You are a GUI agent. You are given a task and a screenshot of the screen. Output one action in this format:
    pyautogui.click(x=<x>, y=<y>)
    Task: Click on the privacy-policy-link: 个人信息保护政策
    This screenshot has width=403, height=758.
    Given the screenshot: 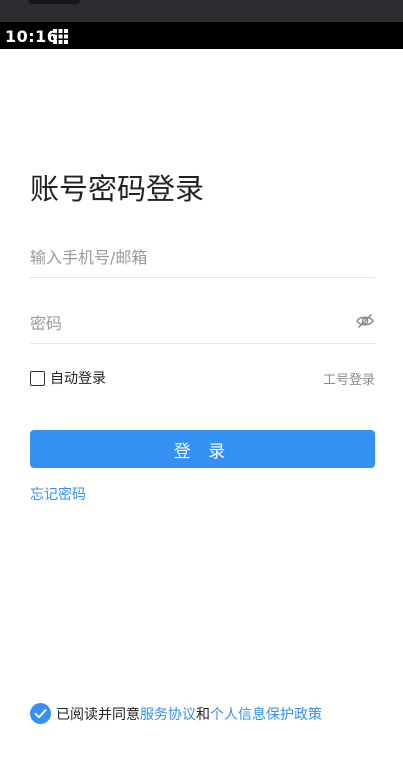 What is the action you would take?
    pyautogui.click(x=266, y=714)
    